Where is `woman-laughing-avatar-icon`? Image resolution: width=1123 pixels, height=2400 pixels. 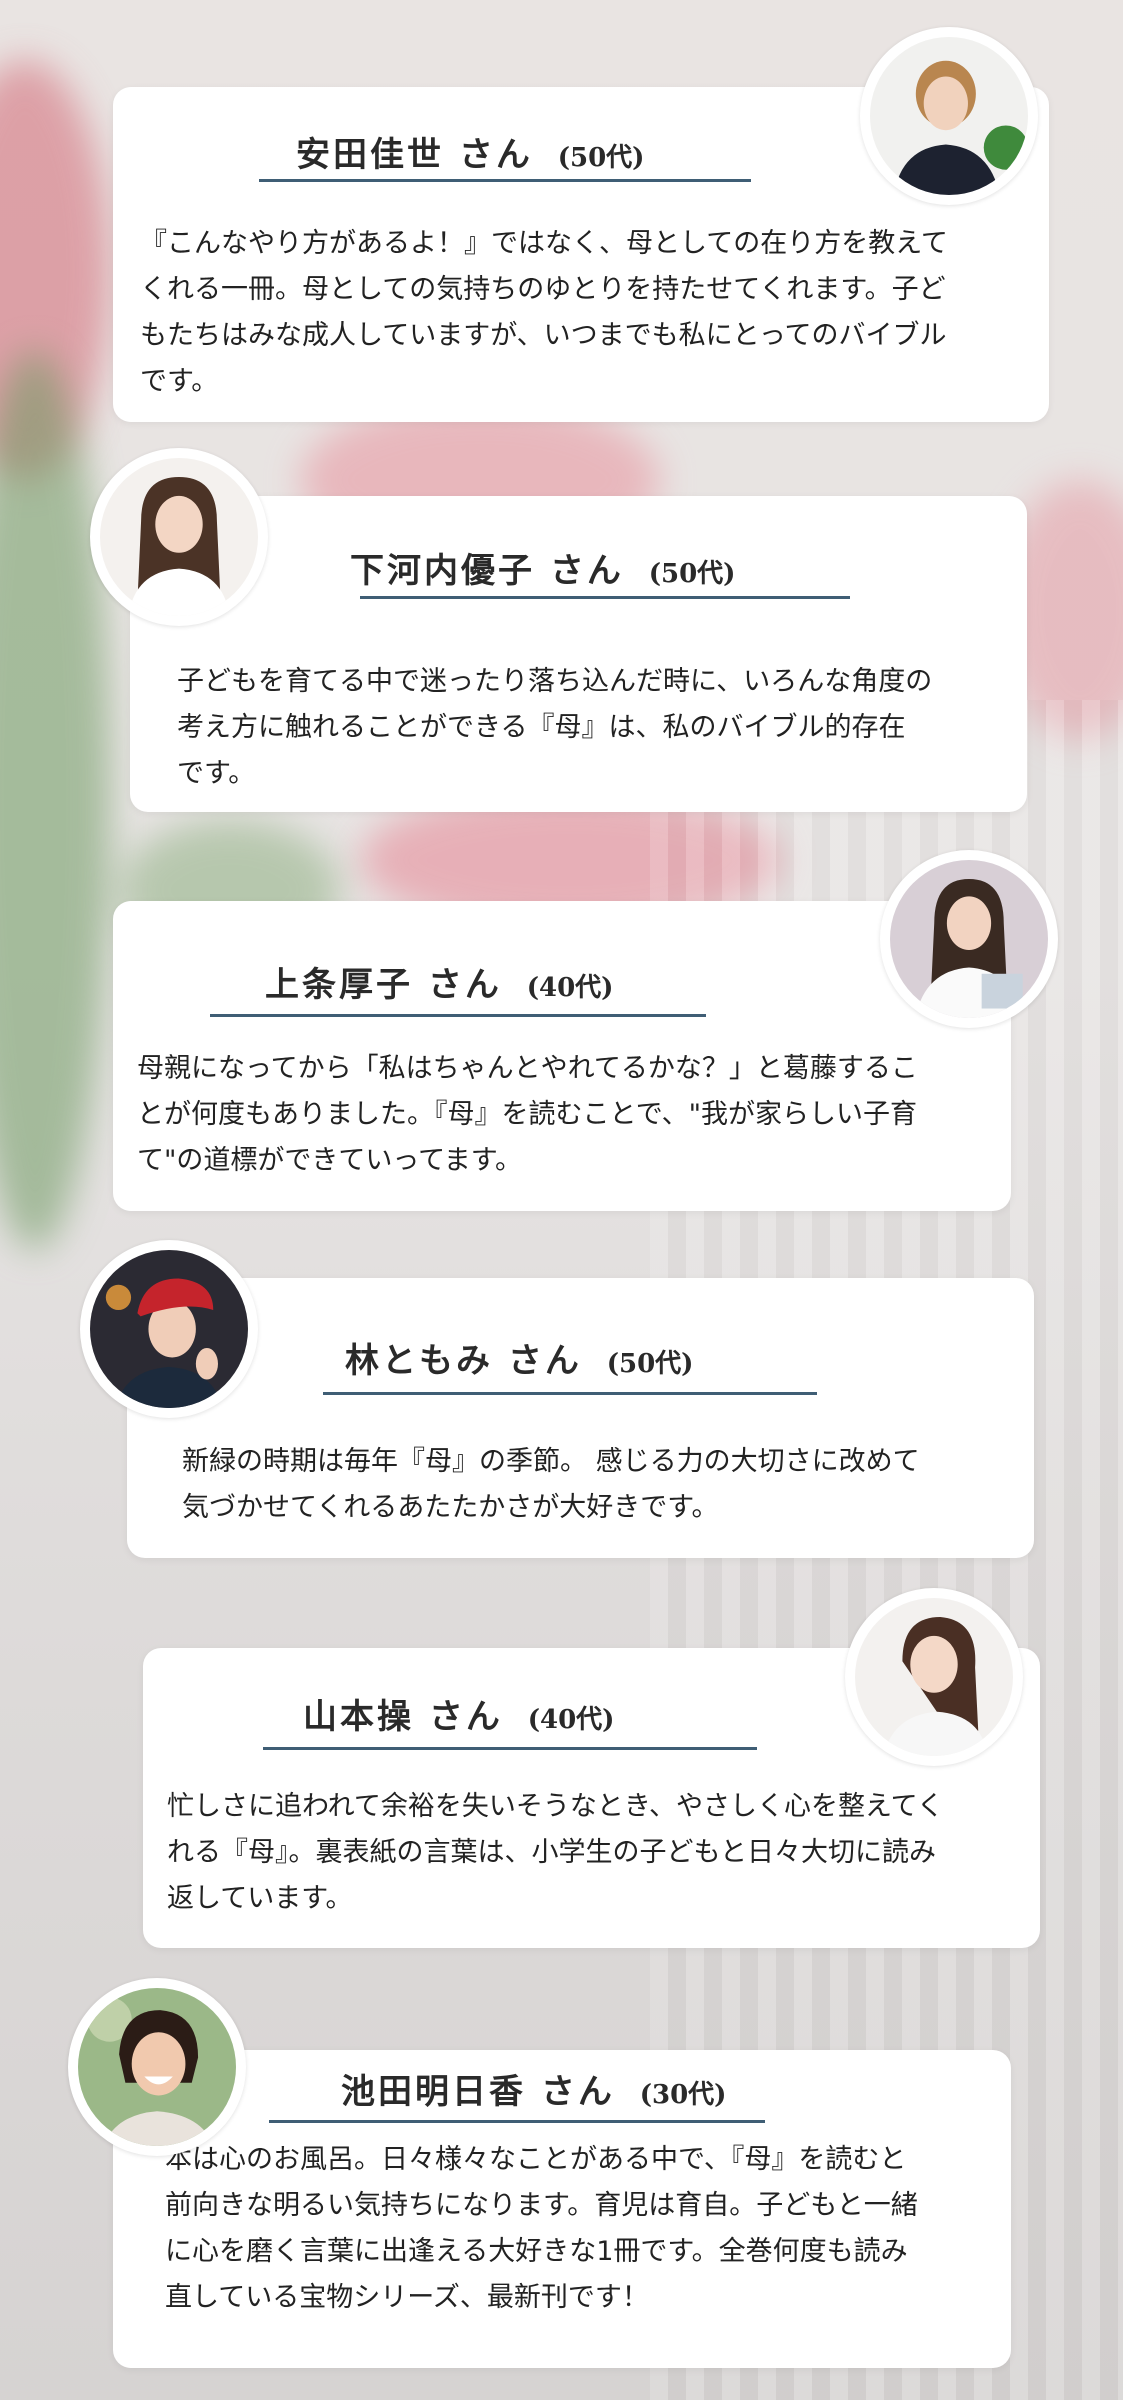
woman-laughing-avatar-icon is located at coordinates (157, 2067).